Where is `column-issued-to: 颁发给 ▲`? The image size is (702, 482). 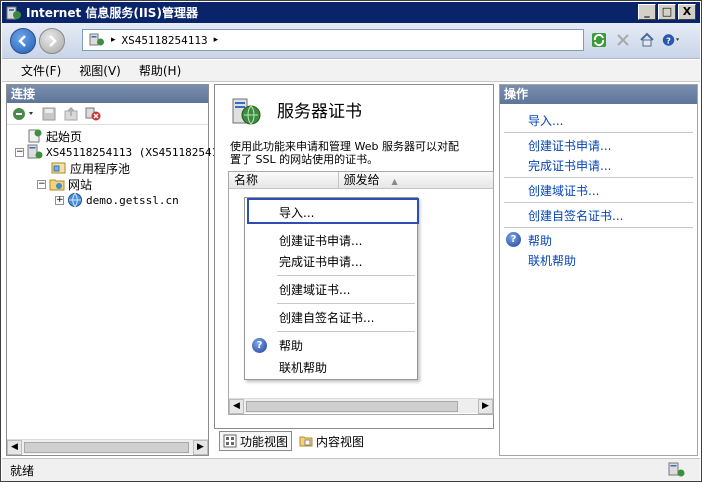 column-issued-to: 颁发给 ▲ is located at coordinates (416, 180).